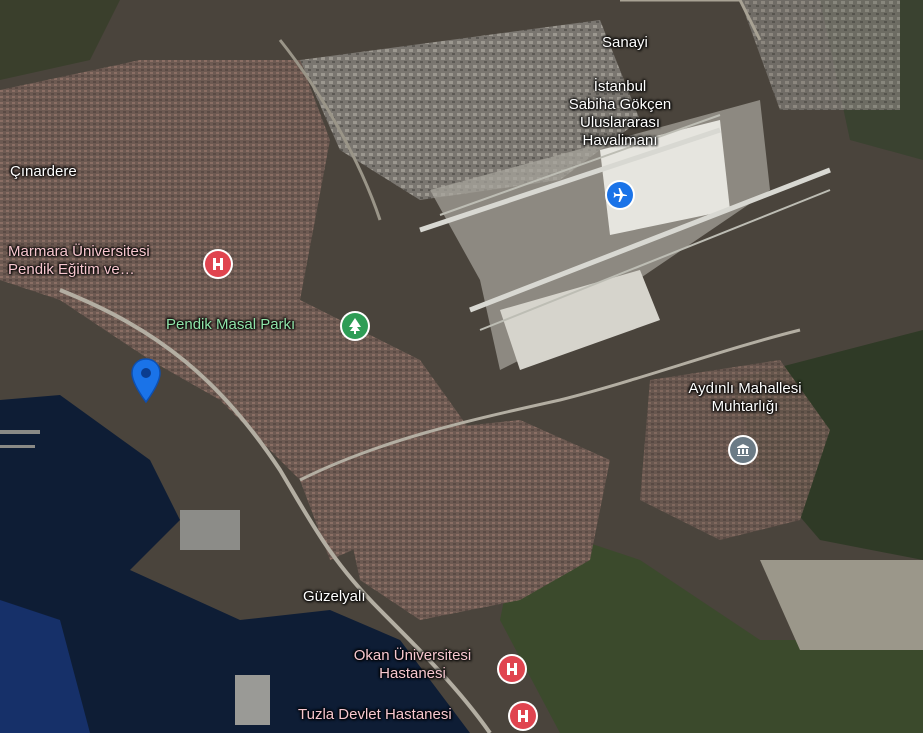 Image resolution: width=923 pixels, height=733 pixels. Describe the element at coordinates (620, 104) in the screenshot. I see `label-airport-line2: Sabiha Gökçen` at that location.